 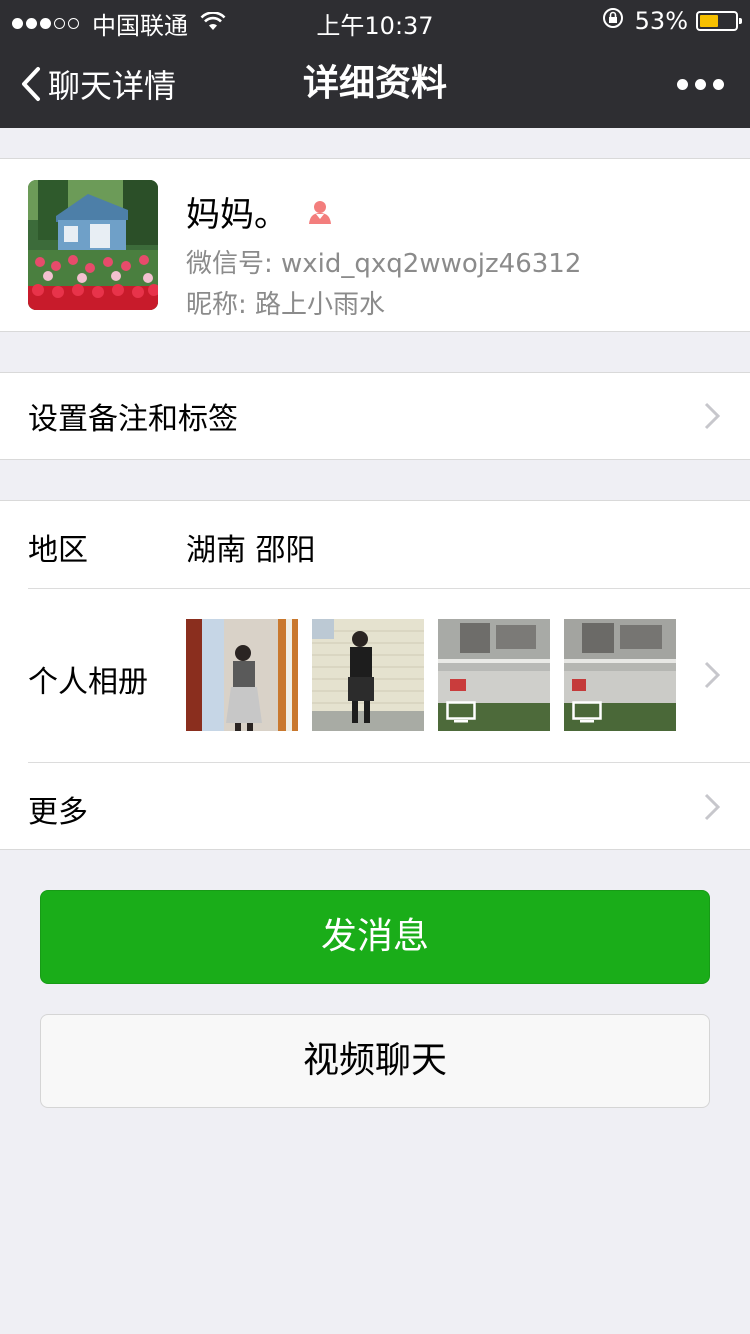 I want to click on back-button: 聊天详情, so click(x=98, y=84).